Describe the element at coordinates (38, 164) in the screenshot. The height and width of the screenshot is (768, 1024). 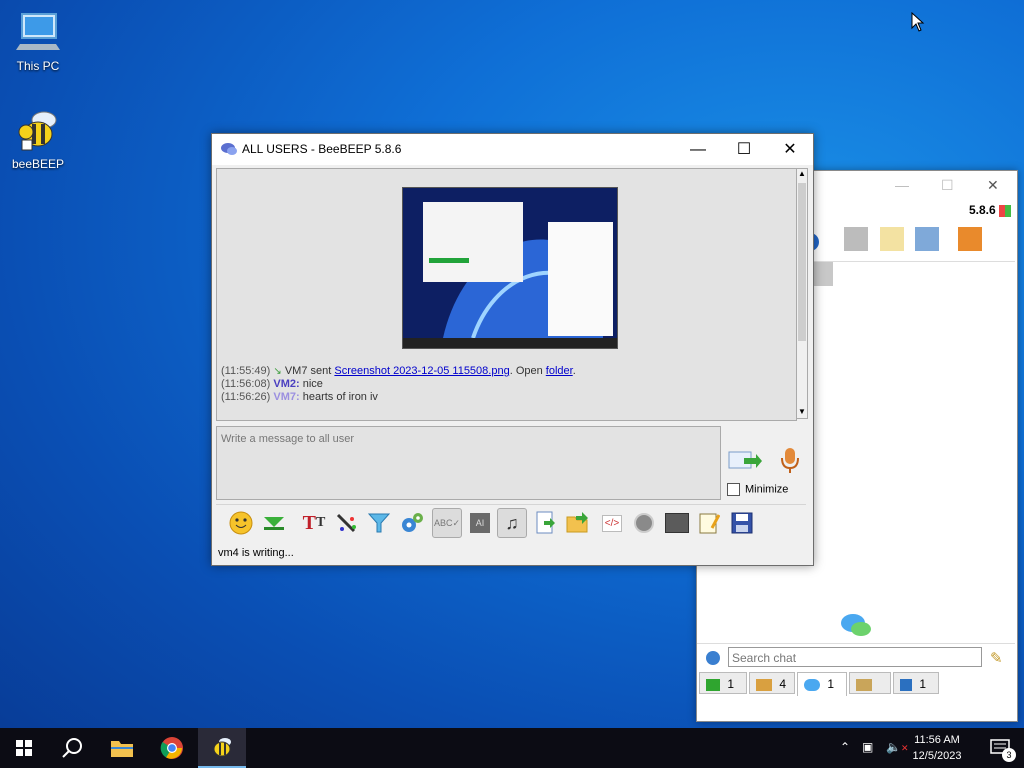
I see `desktop-icon-label: beeBEEP` at that location.